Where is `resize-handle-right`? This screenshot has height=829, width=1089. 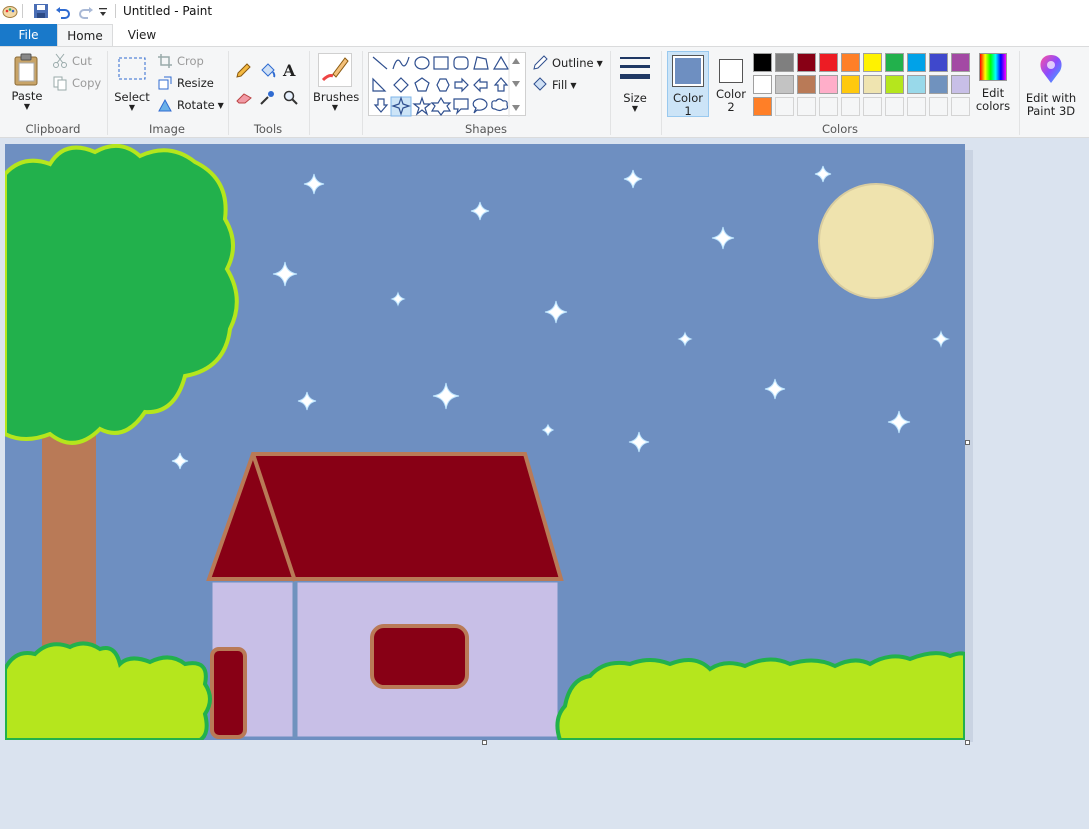 resize-handle-right is located at coordinates (967, 442).